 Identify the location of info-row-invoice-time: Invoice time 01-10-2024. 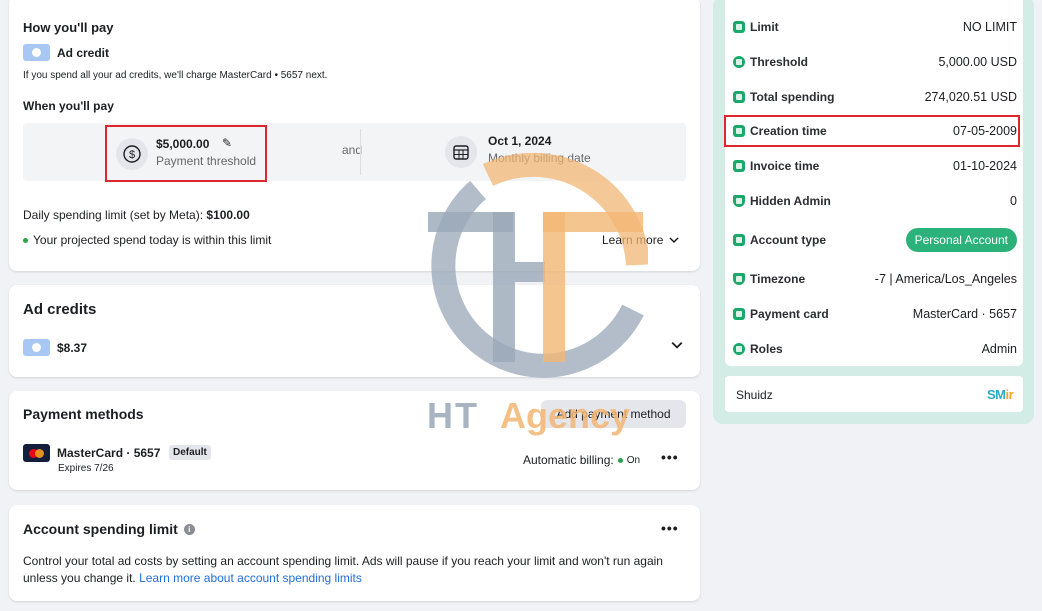
(875, 166).